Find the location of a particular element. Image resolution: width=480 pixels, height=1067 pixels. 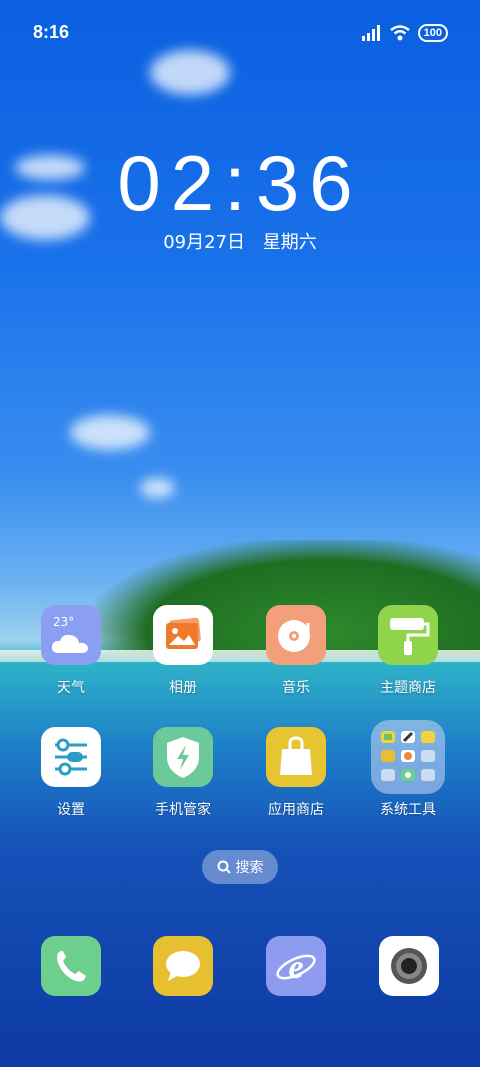

folder-system-tools: 系统工具 is located at coordinates (408, 769).